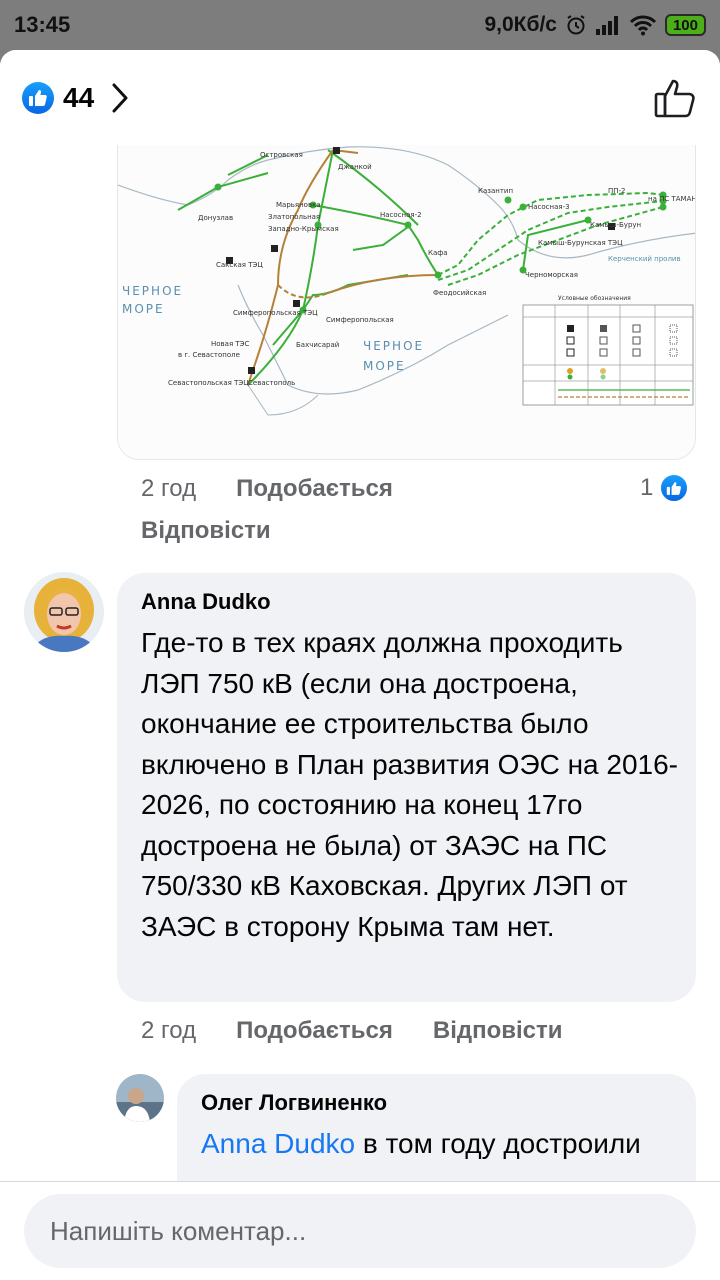  I want to click on comment-author: Anna Dudko, so click(206, 602).